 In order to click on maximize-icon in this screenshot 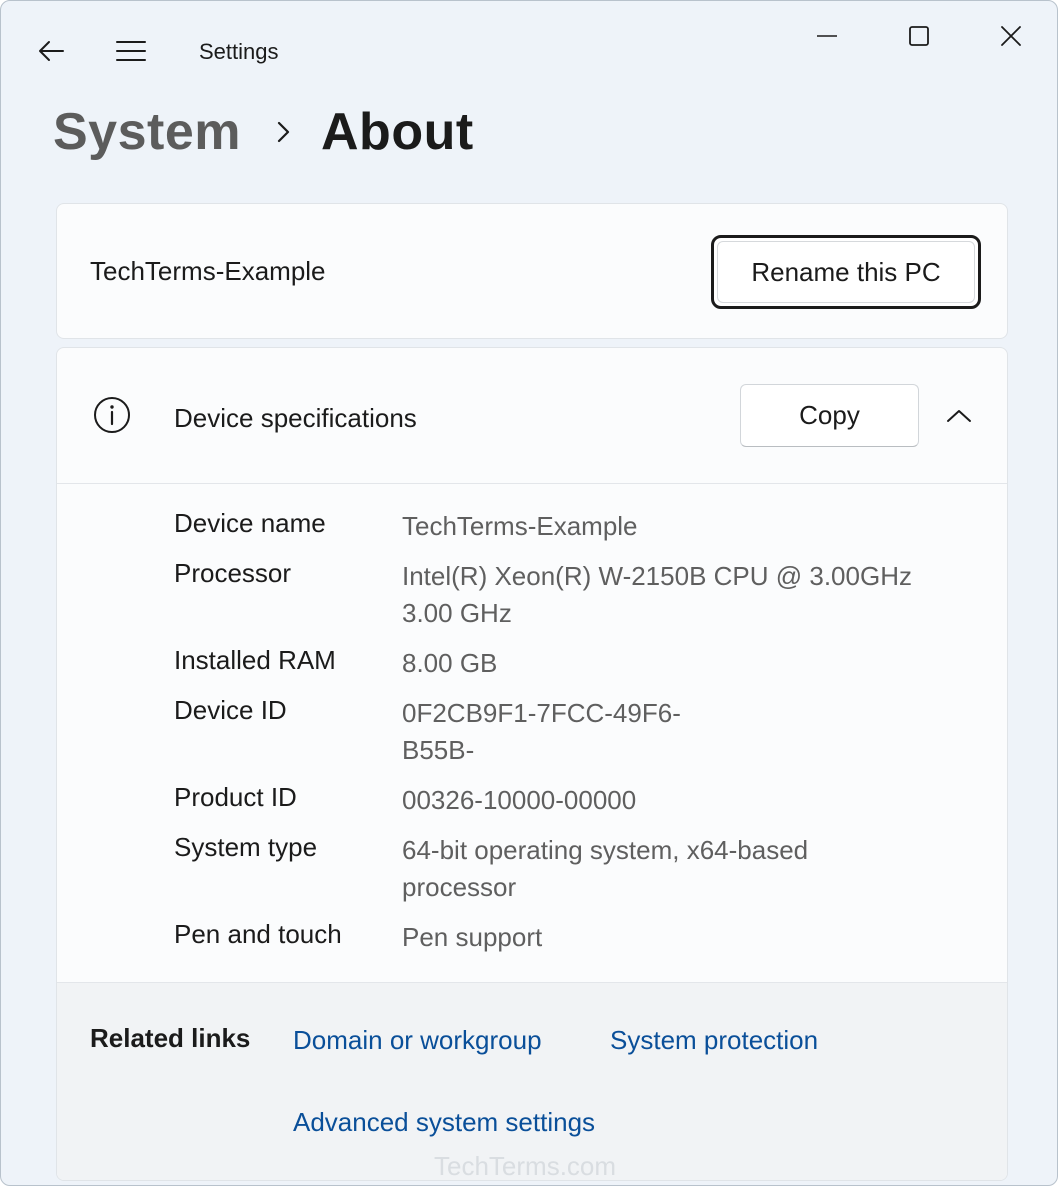, I will do `click(919, 36)`.